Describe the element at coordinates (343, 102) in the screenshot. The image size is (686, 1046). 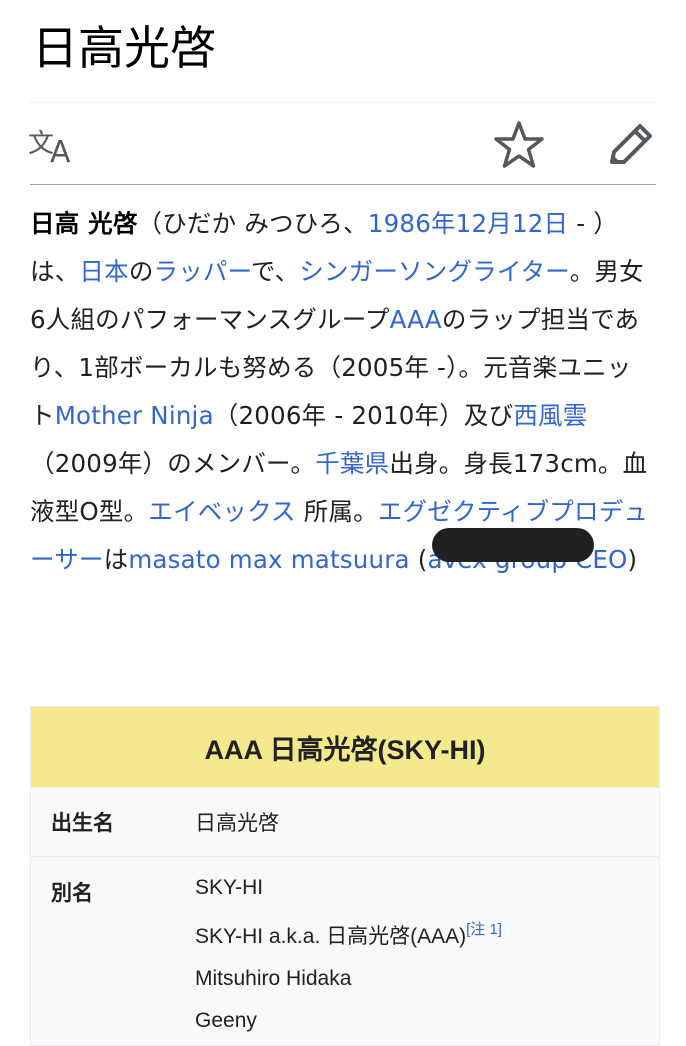
I see `title-divider` at that location.